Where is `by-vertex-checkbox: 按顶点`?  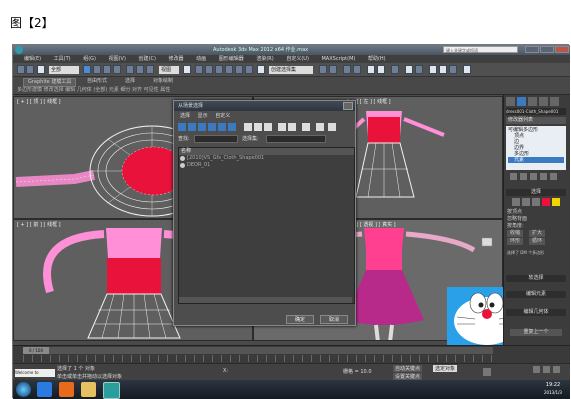
by-vertex-checkbox: 按顶点 is located at coordinates (537, 212).